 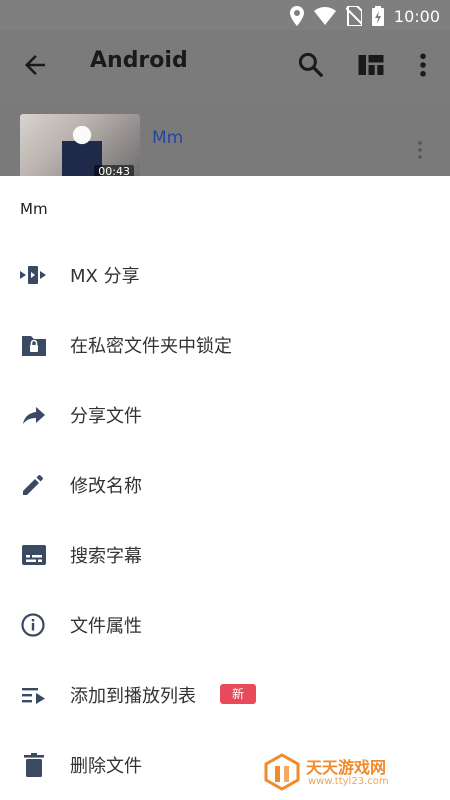 What do you see at coordinates (106, 766) in the screenshot?
I see `menu-item-label: 删除文件` at bounding box center [106, 766].